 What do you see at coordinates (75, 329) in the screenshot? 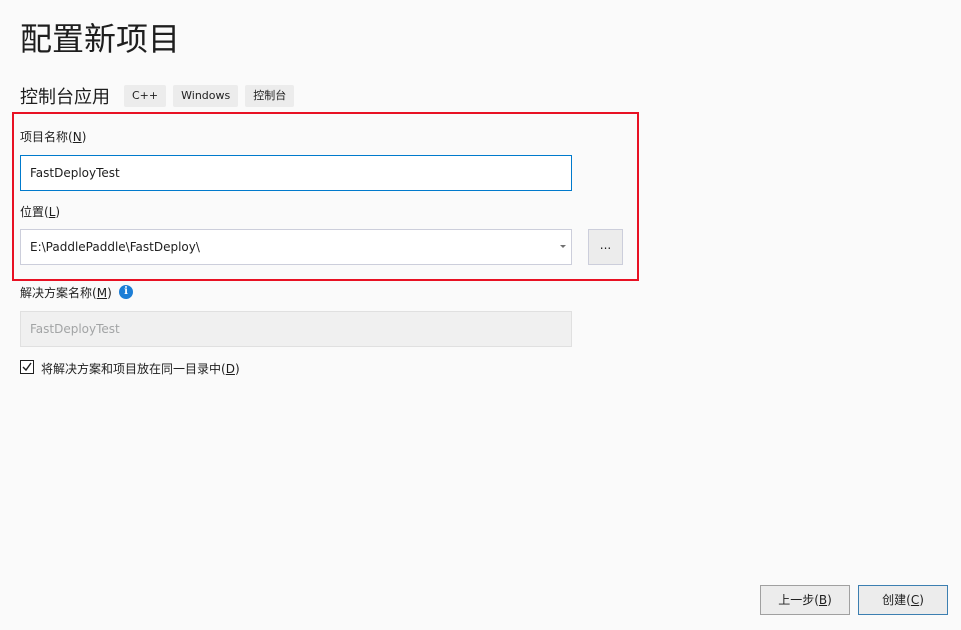
I see `solution-name-value: FastDeployTest` at bounding box center [75, 329].